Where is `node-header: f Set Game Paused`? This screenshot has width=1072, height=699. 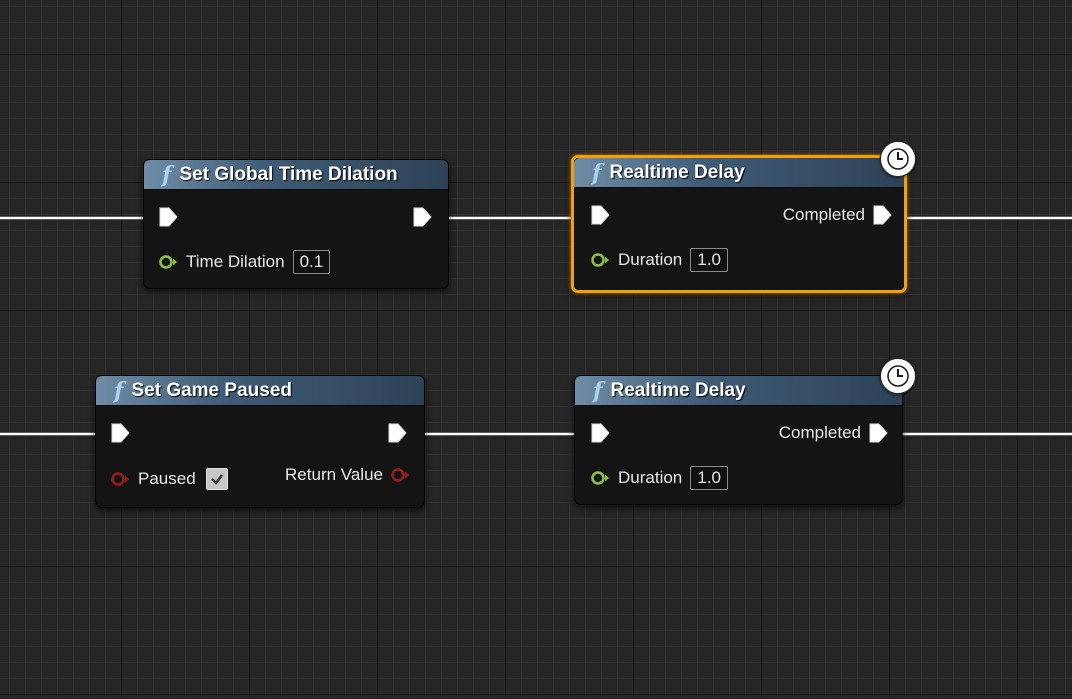 node-header: f Set Game Paused is located at coordinates (260, 391).